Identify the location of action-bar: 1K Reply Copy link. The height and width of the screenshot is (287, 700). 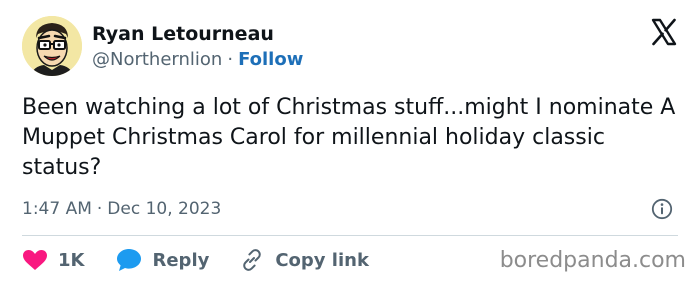
(195, 260).